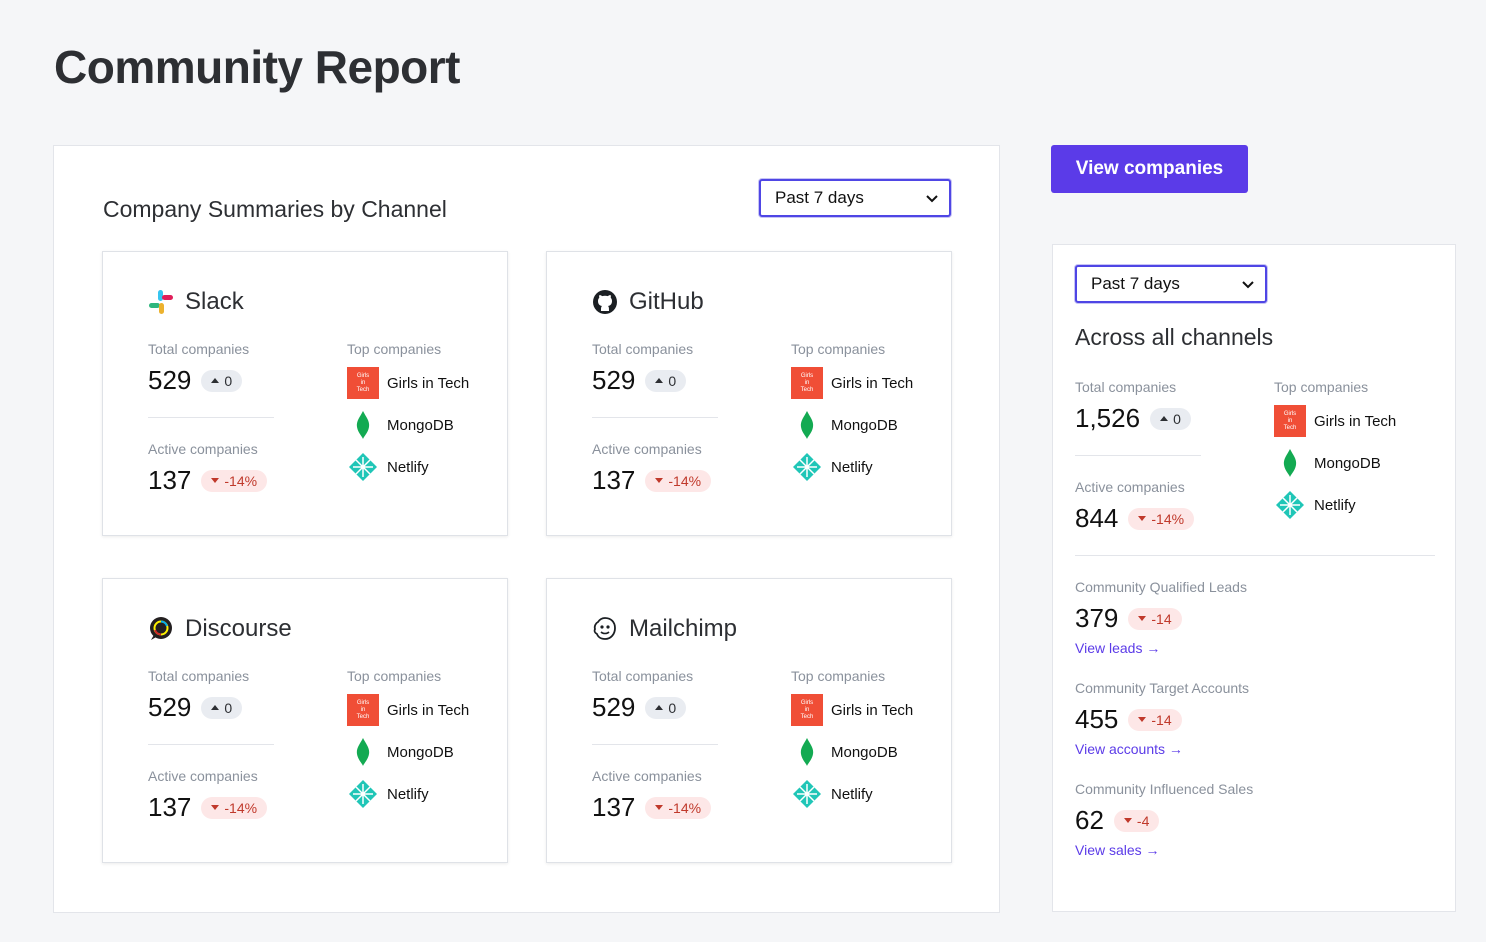 The image size is (1486, 942). What do you see at coordinates (1149, 169) in the screenshot?
I see `view-companies-button: View companies` at bounding box center [1149, 169].